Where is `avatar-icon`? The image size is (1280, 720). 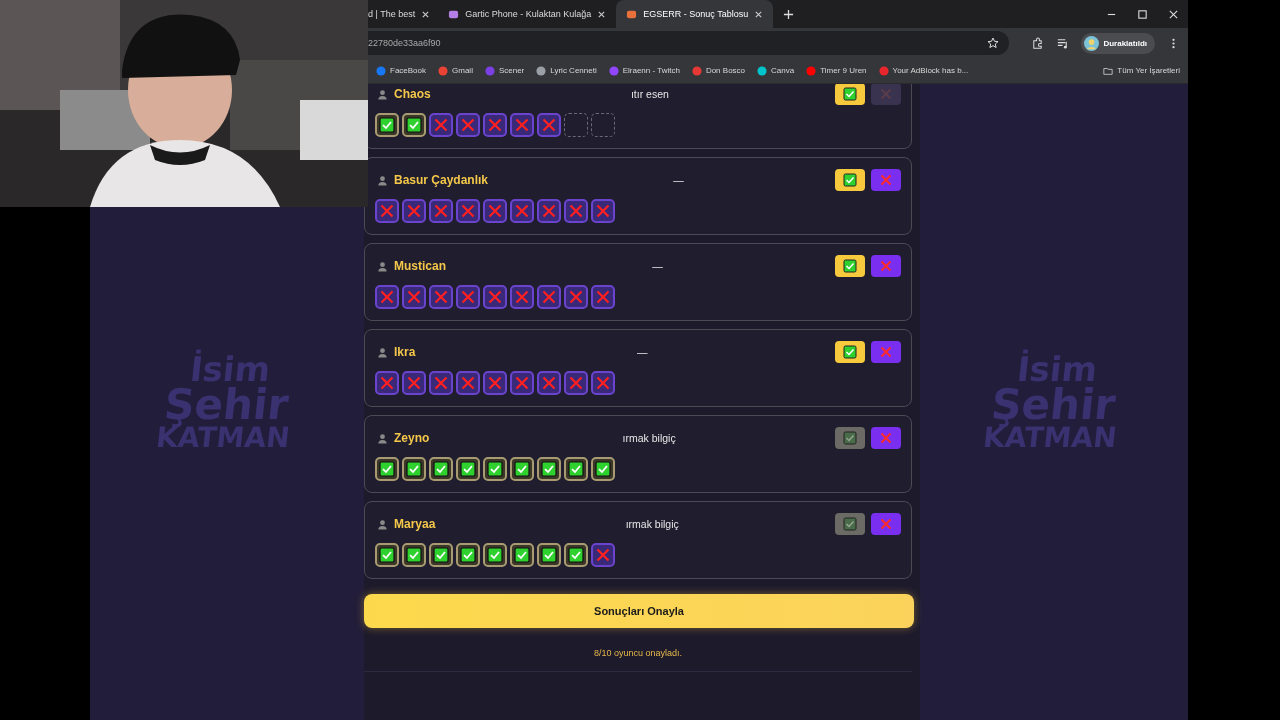
avatar-icon is located at coordinates (1092, 43).